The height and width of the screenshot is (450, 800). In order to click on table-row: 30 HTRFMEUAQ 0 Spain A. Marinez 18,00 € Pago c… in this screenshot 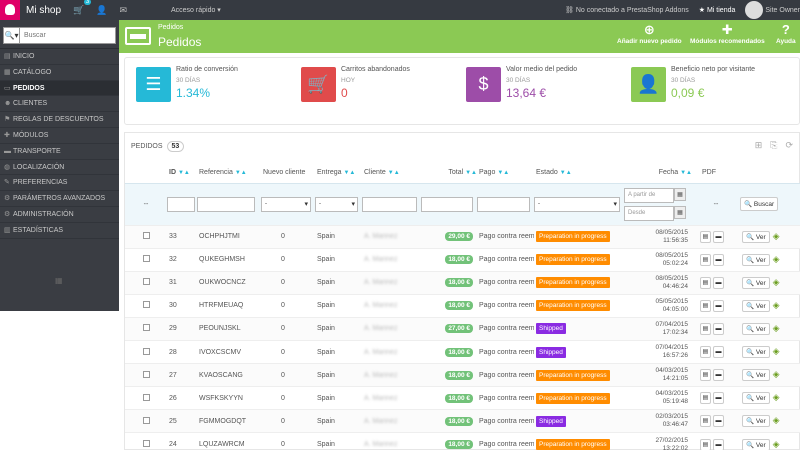, I will do `click(462, 305)`.